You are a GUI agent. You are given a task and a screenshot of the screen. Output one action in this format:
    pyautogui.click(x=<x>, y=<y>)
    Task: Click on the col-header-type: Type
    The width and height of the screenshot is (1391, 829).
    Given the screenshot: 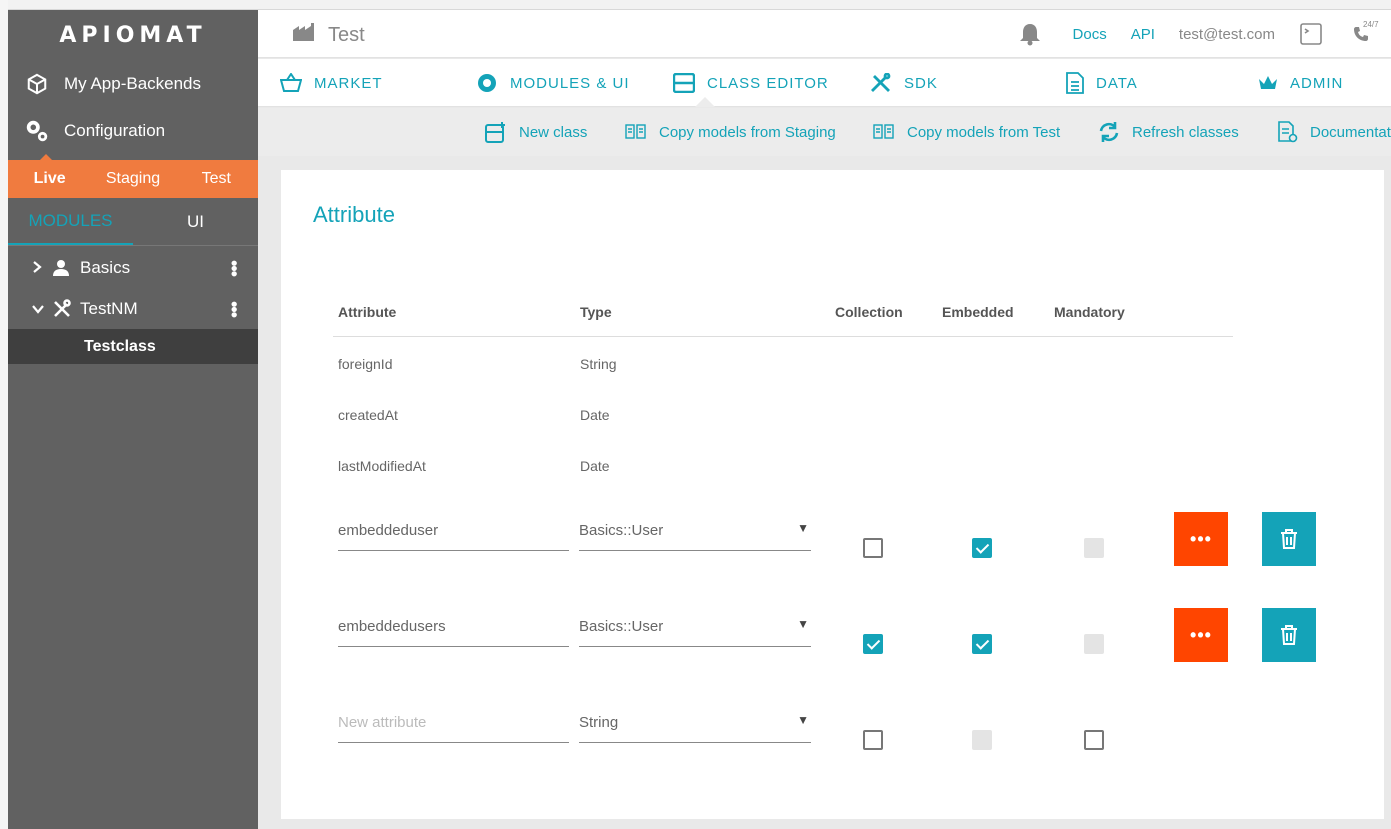 What is the action you would take?
    pyautogui.click(x=596, y=312)
    